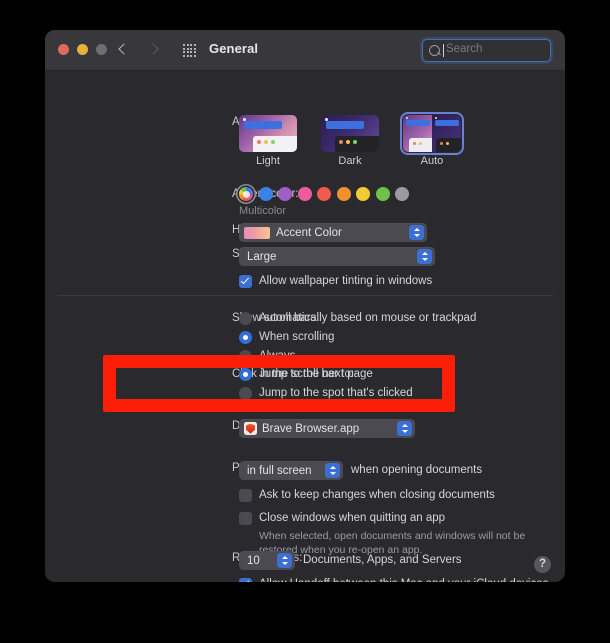 This screenshot has width=610, height=643. I want to click on accent-color-caption: Multicolor, so click(263, 211).